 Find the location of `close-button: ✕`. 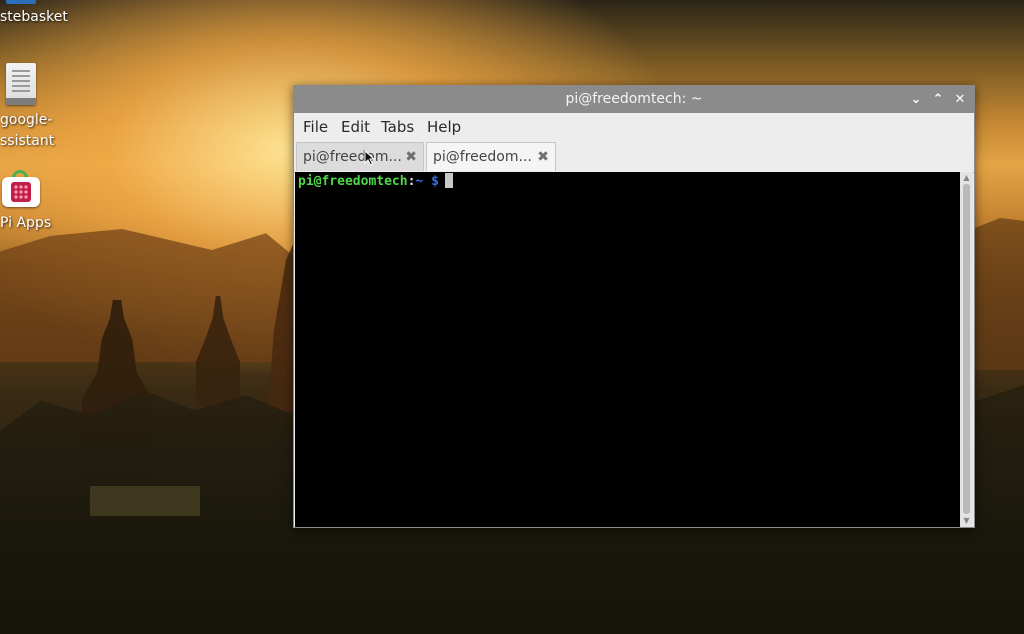

close-button: ✕ is located at coordinates (960, 100).